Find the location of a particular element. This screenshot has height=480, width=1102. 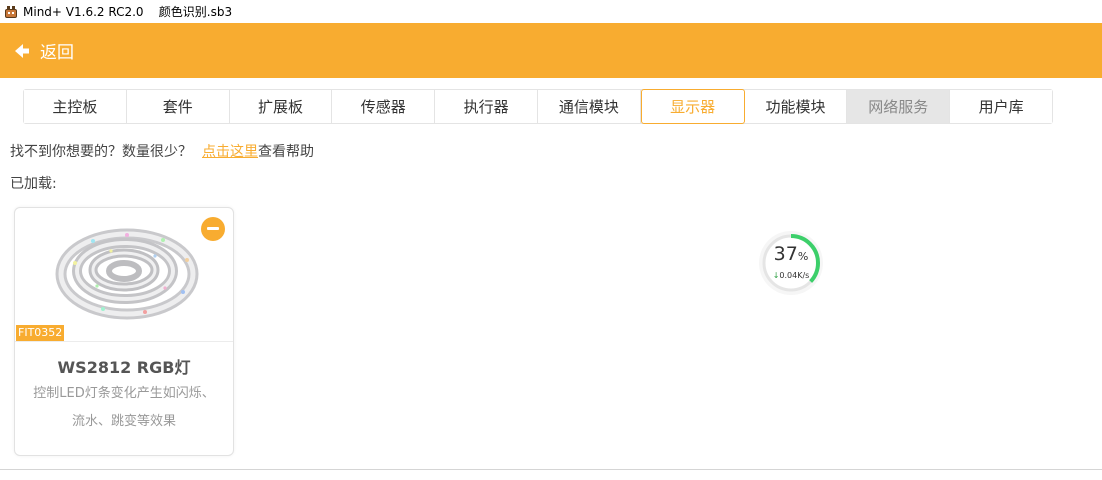

card-description-line: 流水、跳变等效果 is located at coordinates (123, 421).